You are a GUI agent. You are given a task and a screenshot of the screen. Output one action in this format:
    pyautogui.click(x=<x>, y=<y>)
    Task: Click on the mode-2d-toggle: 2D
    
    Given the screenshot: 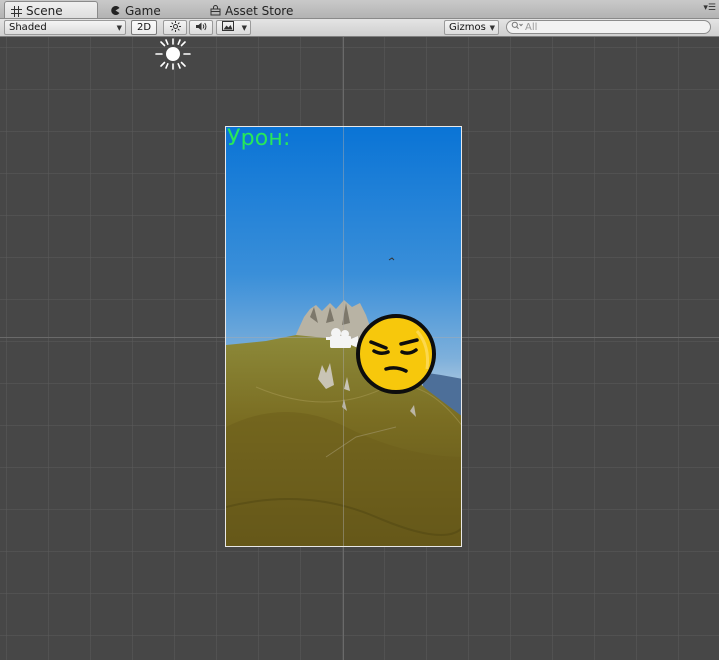 What is the action you would take?
    pyautogui.click(x=144, y=27)
    